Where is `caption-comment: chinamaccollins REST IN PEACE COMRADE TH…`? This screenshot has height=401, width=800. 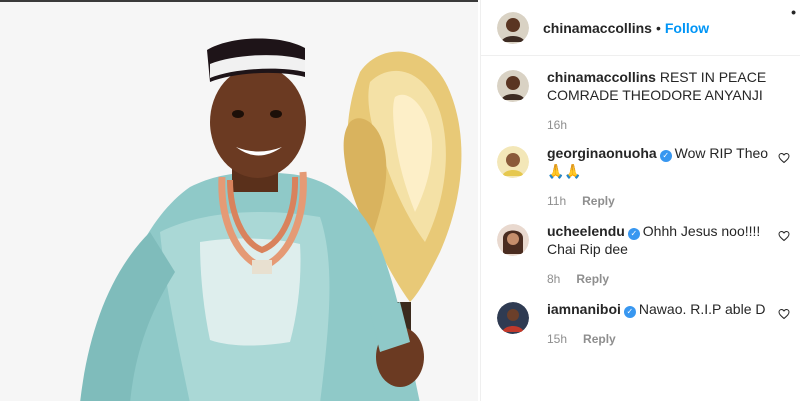 caption-comment: chinamaccollins REST IN PEACE COMRADE TH… is located at coordinates (640, 100).